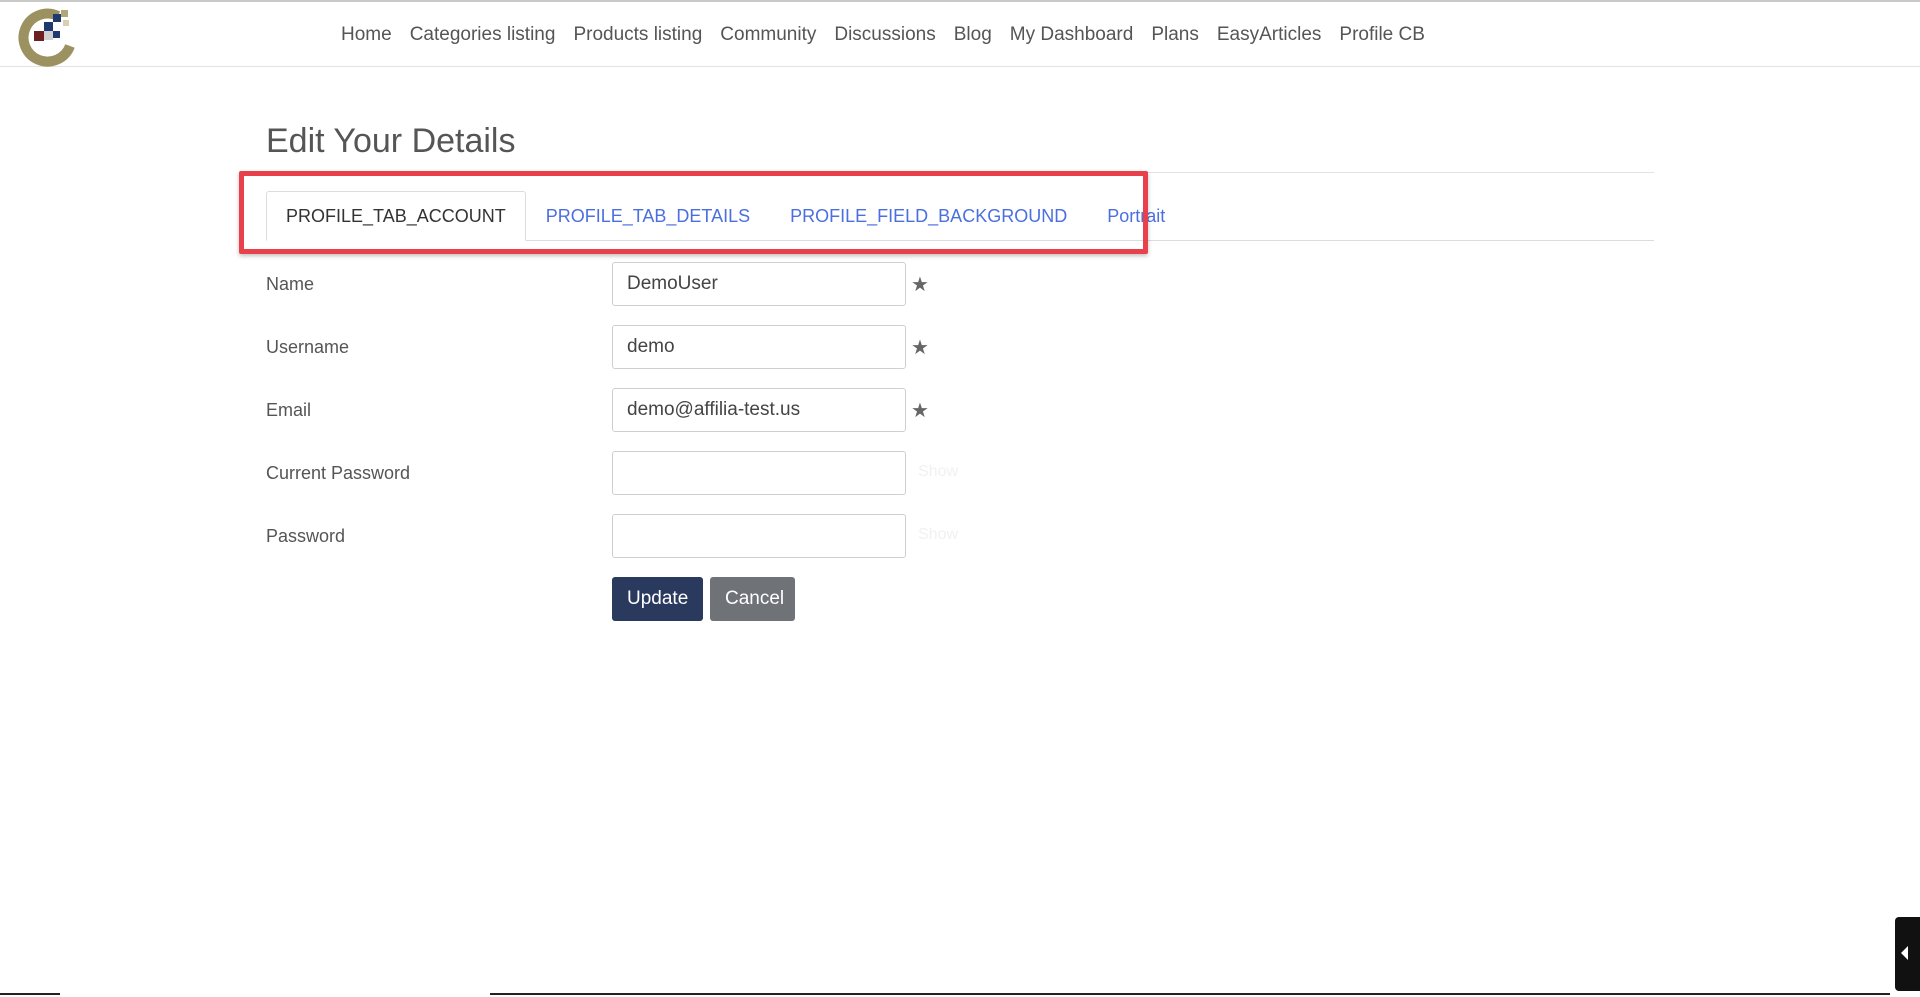  I want to click on email-input, so click(759, 410).